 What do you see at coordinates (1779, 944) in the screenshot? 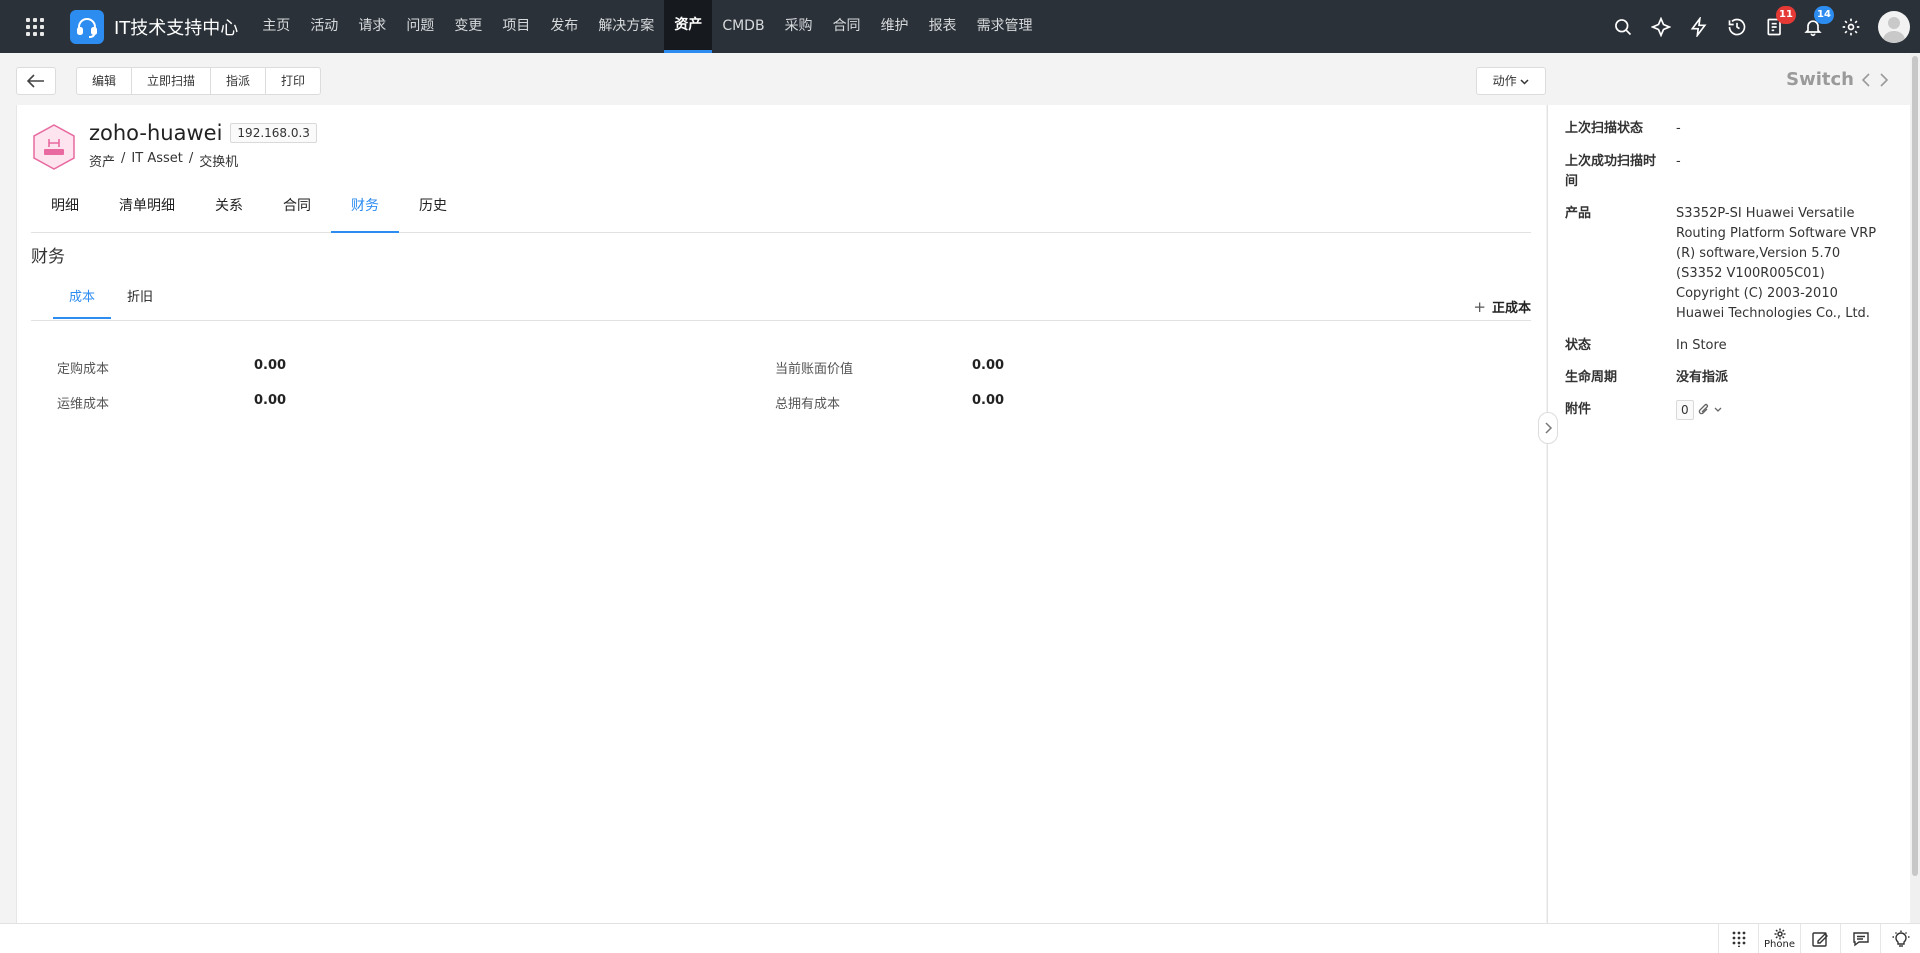
I see `phone-label: Phone` at bounding box center [1779, 944].